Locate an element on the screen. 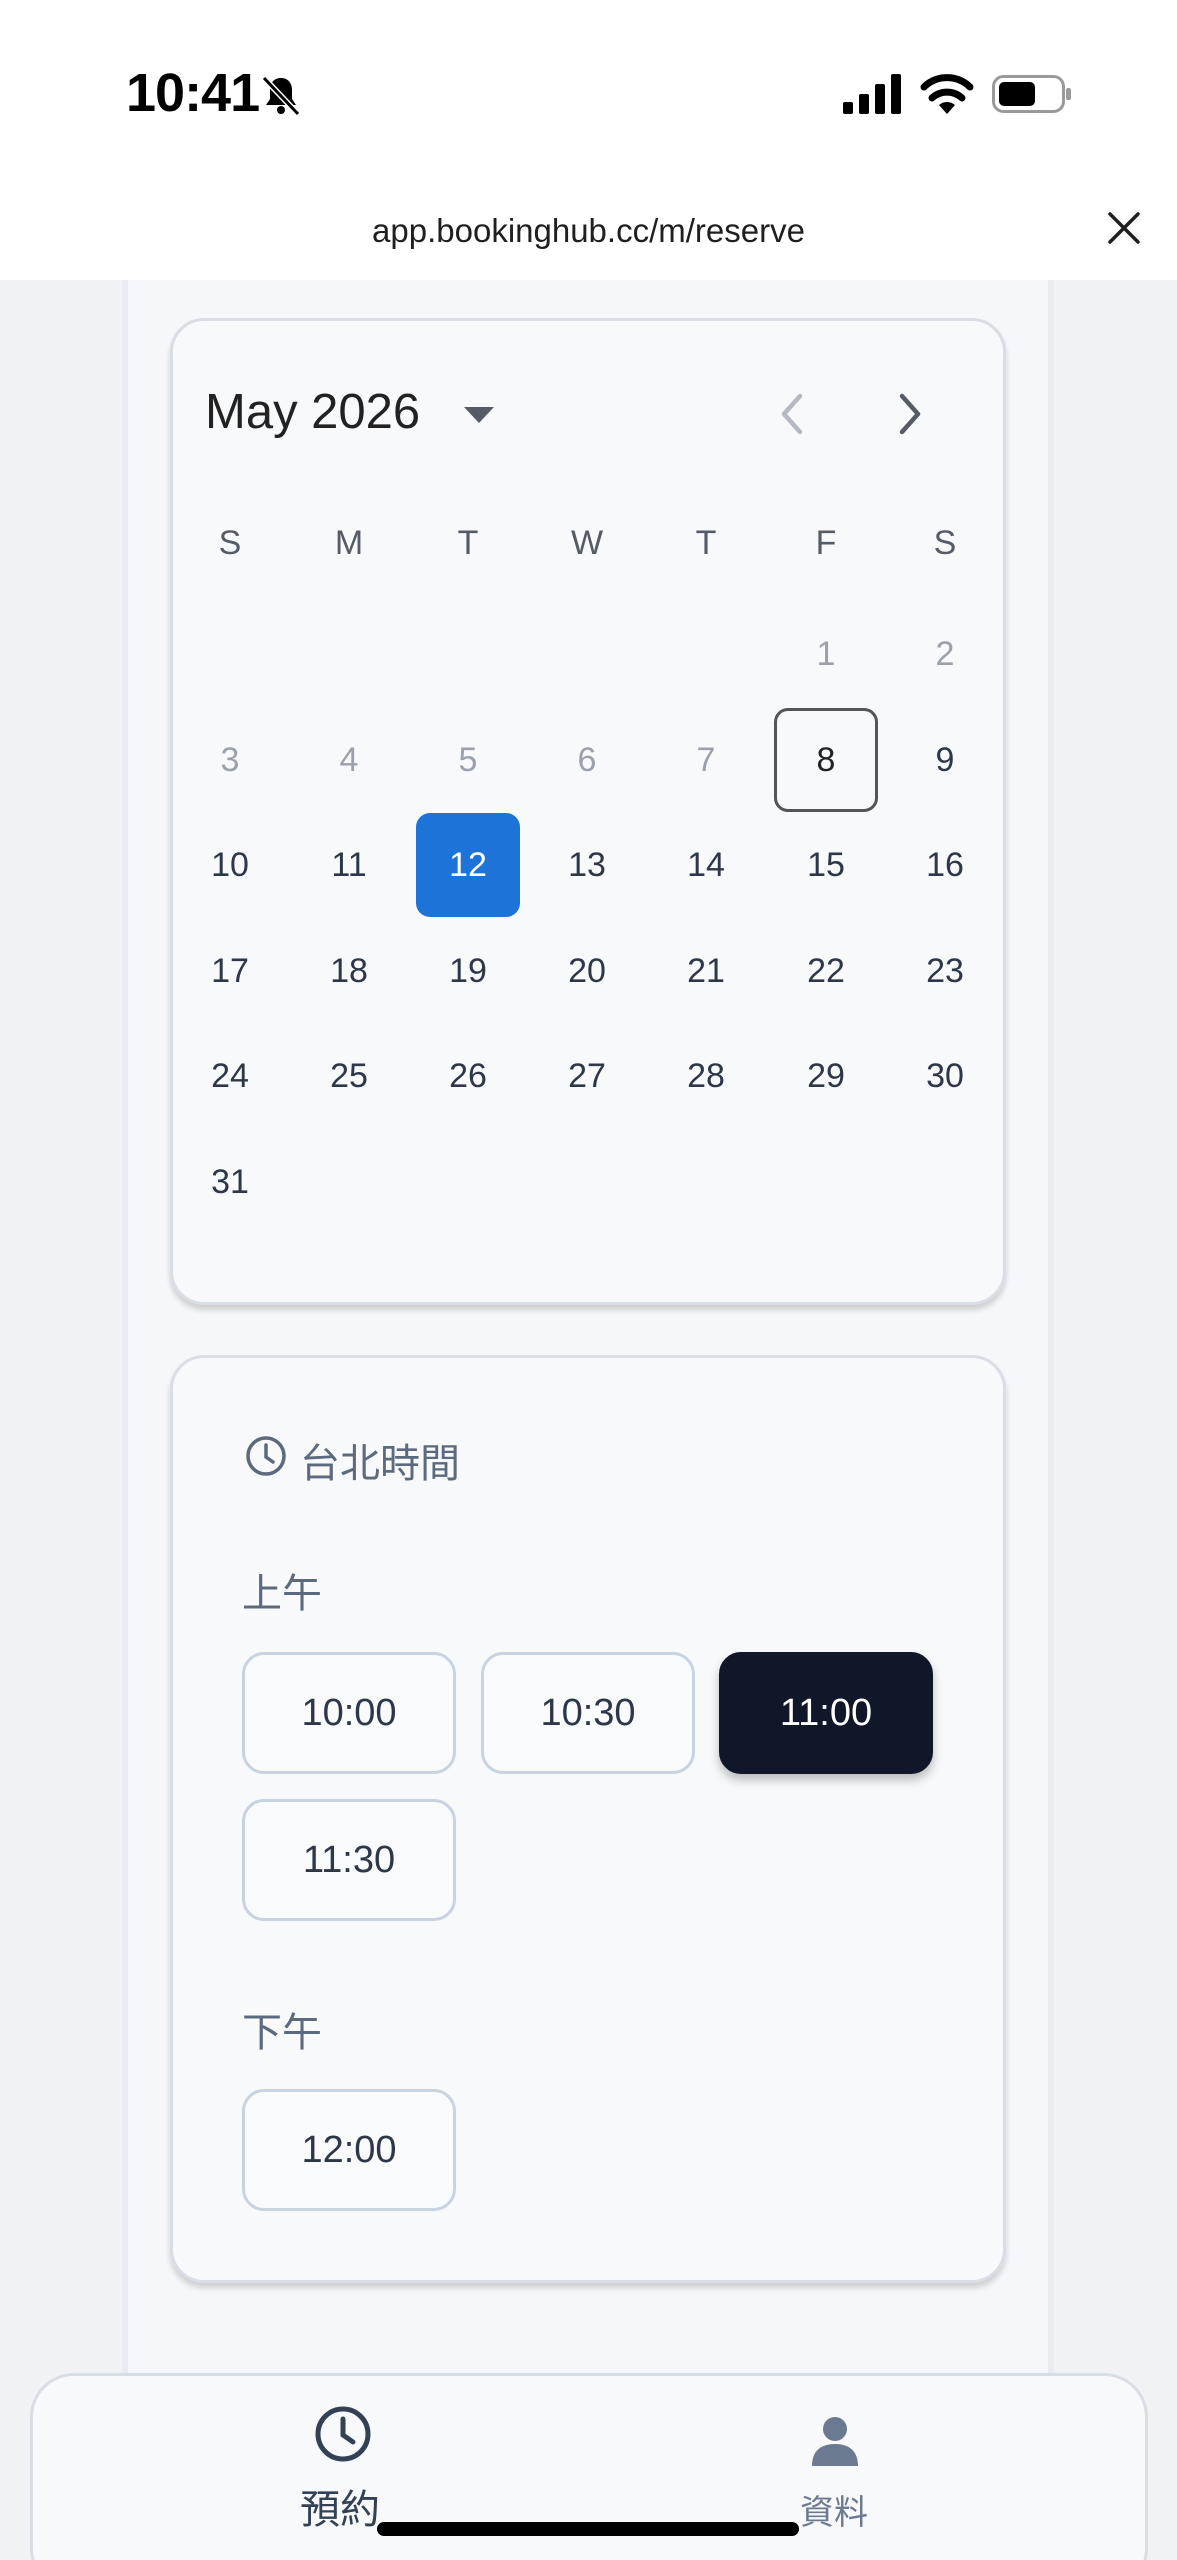  calendar-day: 19 is located at coordinates (468, 971).